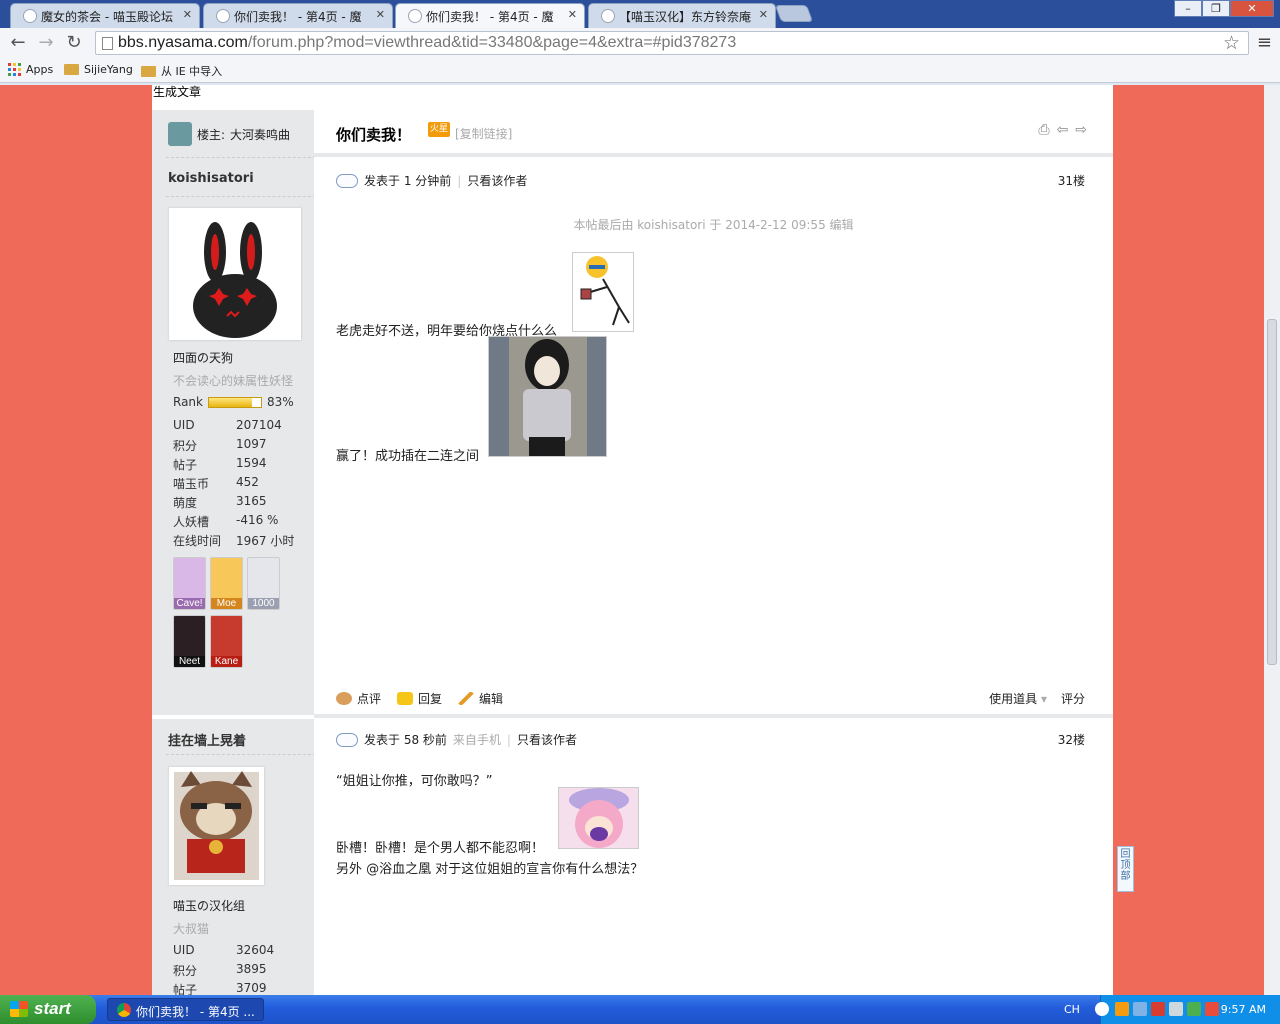 This screenshot has height=1024, width=1280. Describe the element at coordinates (189, 583) in the screenshot. I see `medal: Cave!` at that location.